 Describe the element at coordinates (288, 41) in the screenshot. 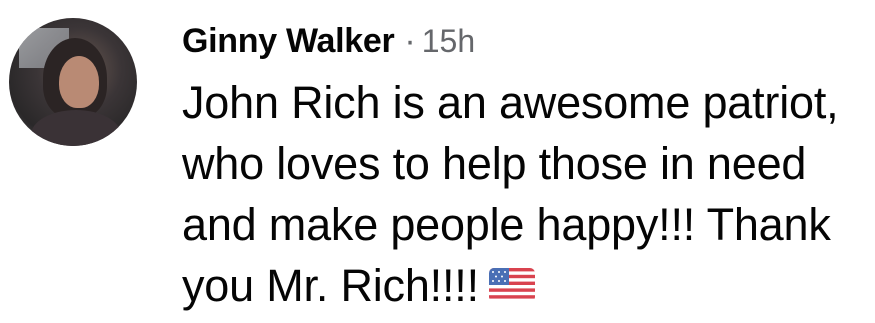

I see `author-name: Ginny Walker` at that location.